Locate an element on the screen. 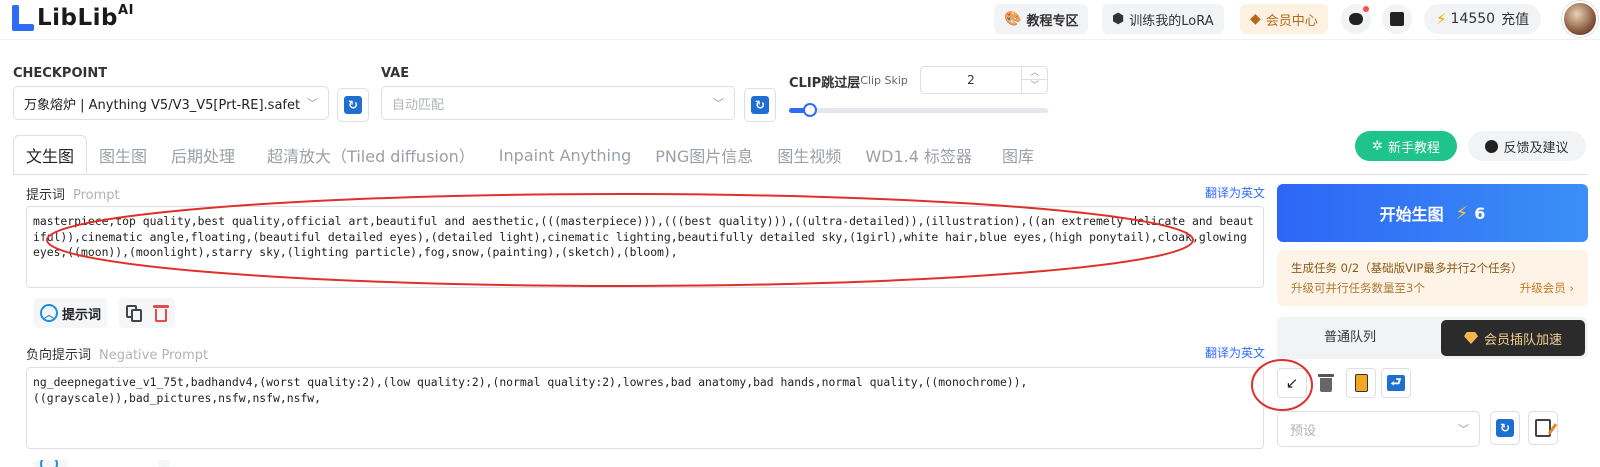 The width and height of the screenshot is (1600, 467). vae-select: 自动匹配 ﹀ is located at coordinates (558, 103).